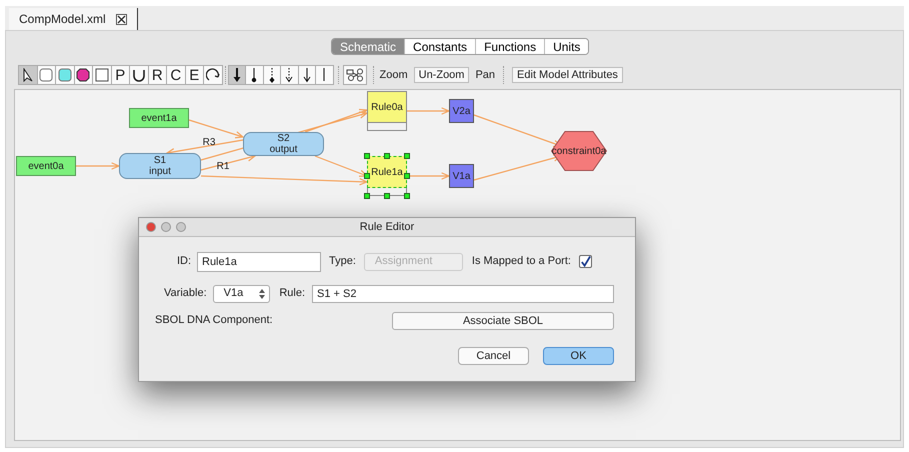 The height and width of the screenshot is (452, 909). Describe the element at coordinates (214, 320) in the screenshot. I see `sbol-label: SBOL DNA Component:` at that location.